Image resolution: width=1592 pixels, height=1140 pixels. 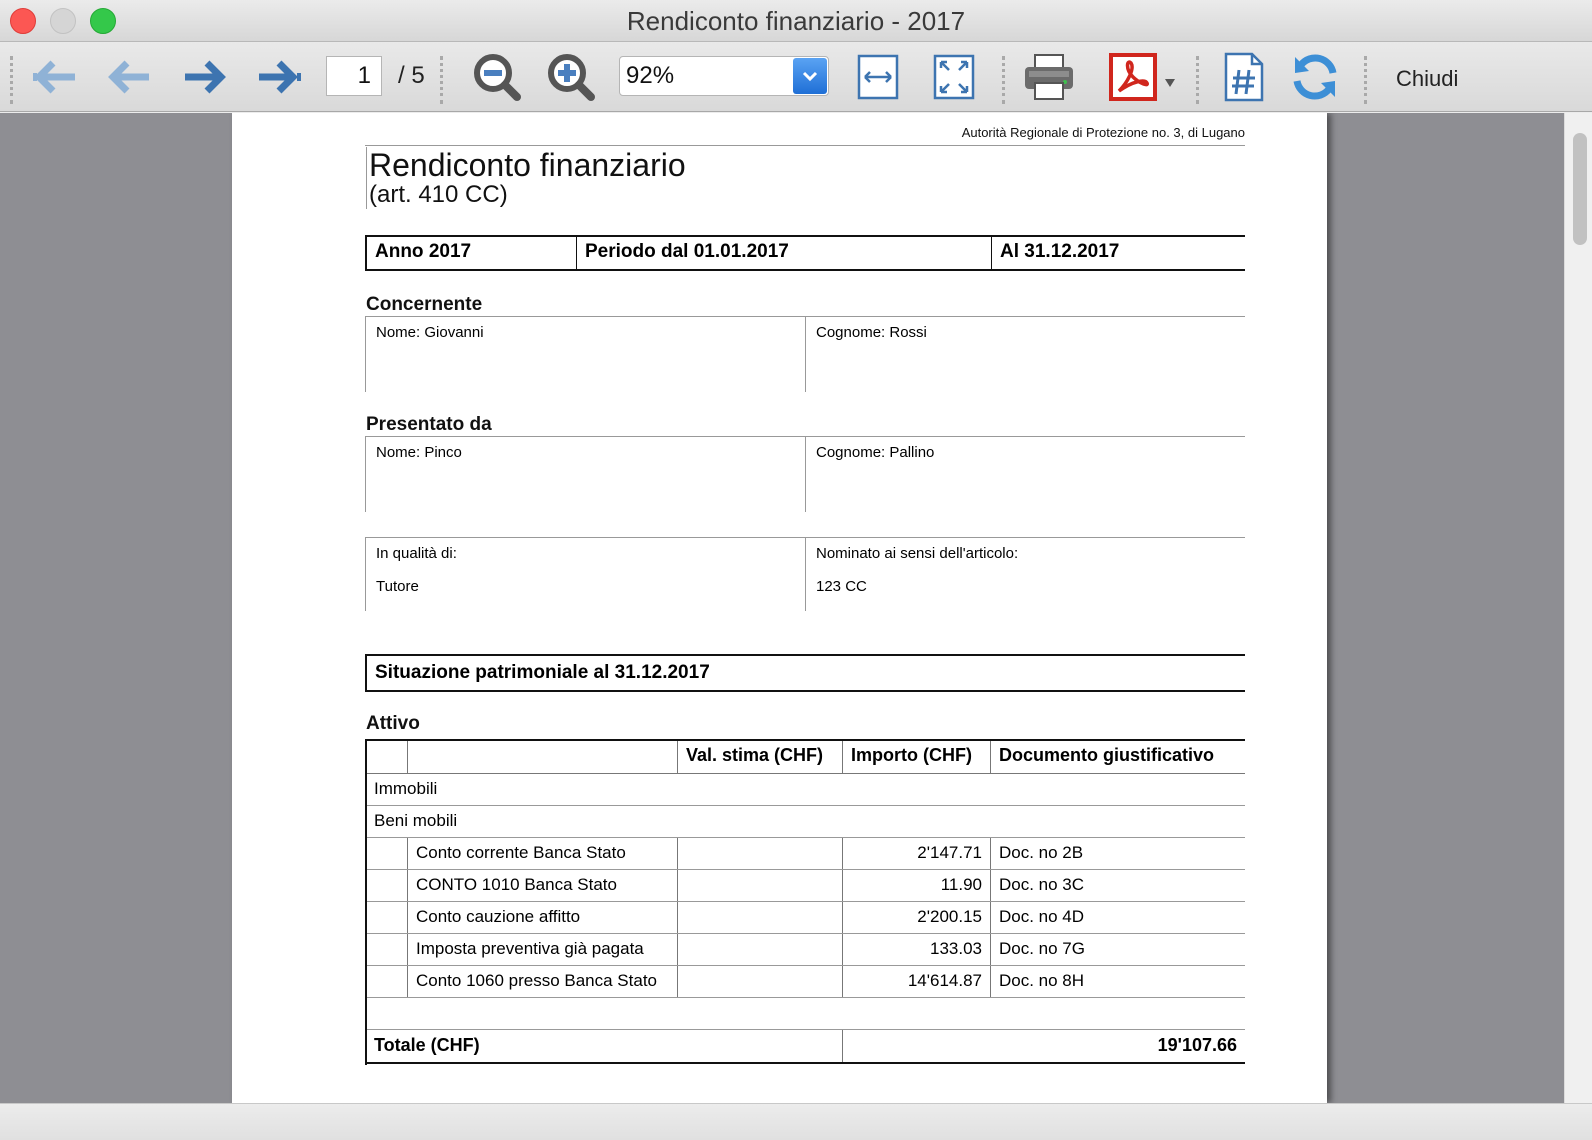 What do you see at coordinates (805, 145) in the screenshot?
I see `header-divider` at bounding box center [805, 145].